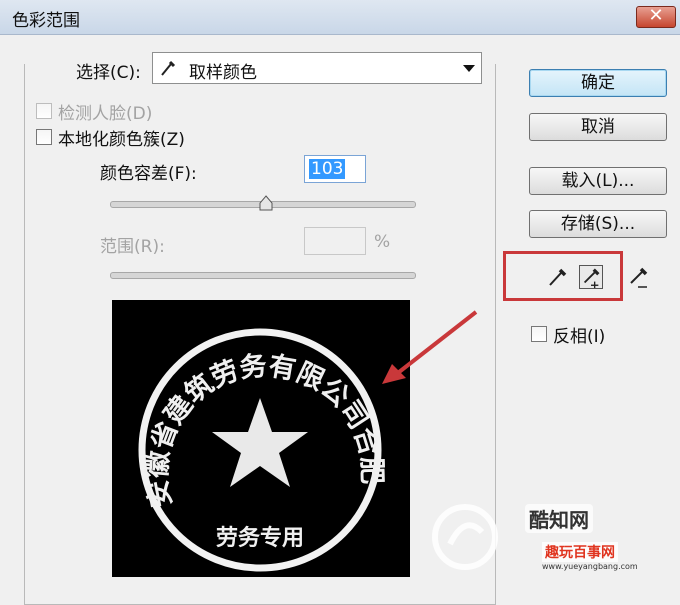 This screenshot has height=605, width=680. I want to click on watermark-tag: 趣玩百事网, so click(580, 552).